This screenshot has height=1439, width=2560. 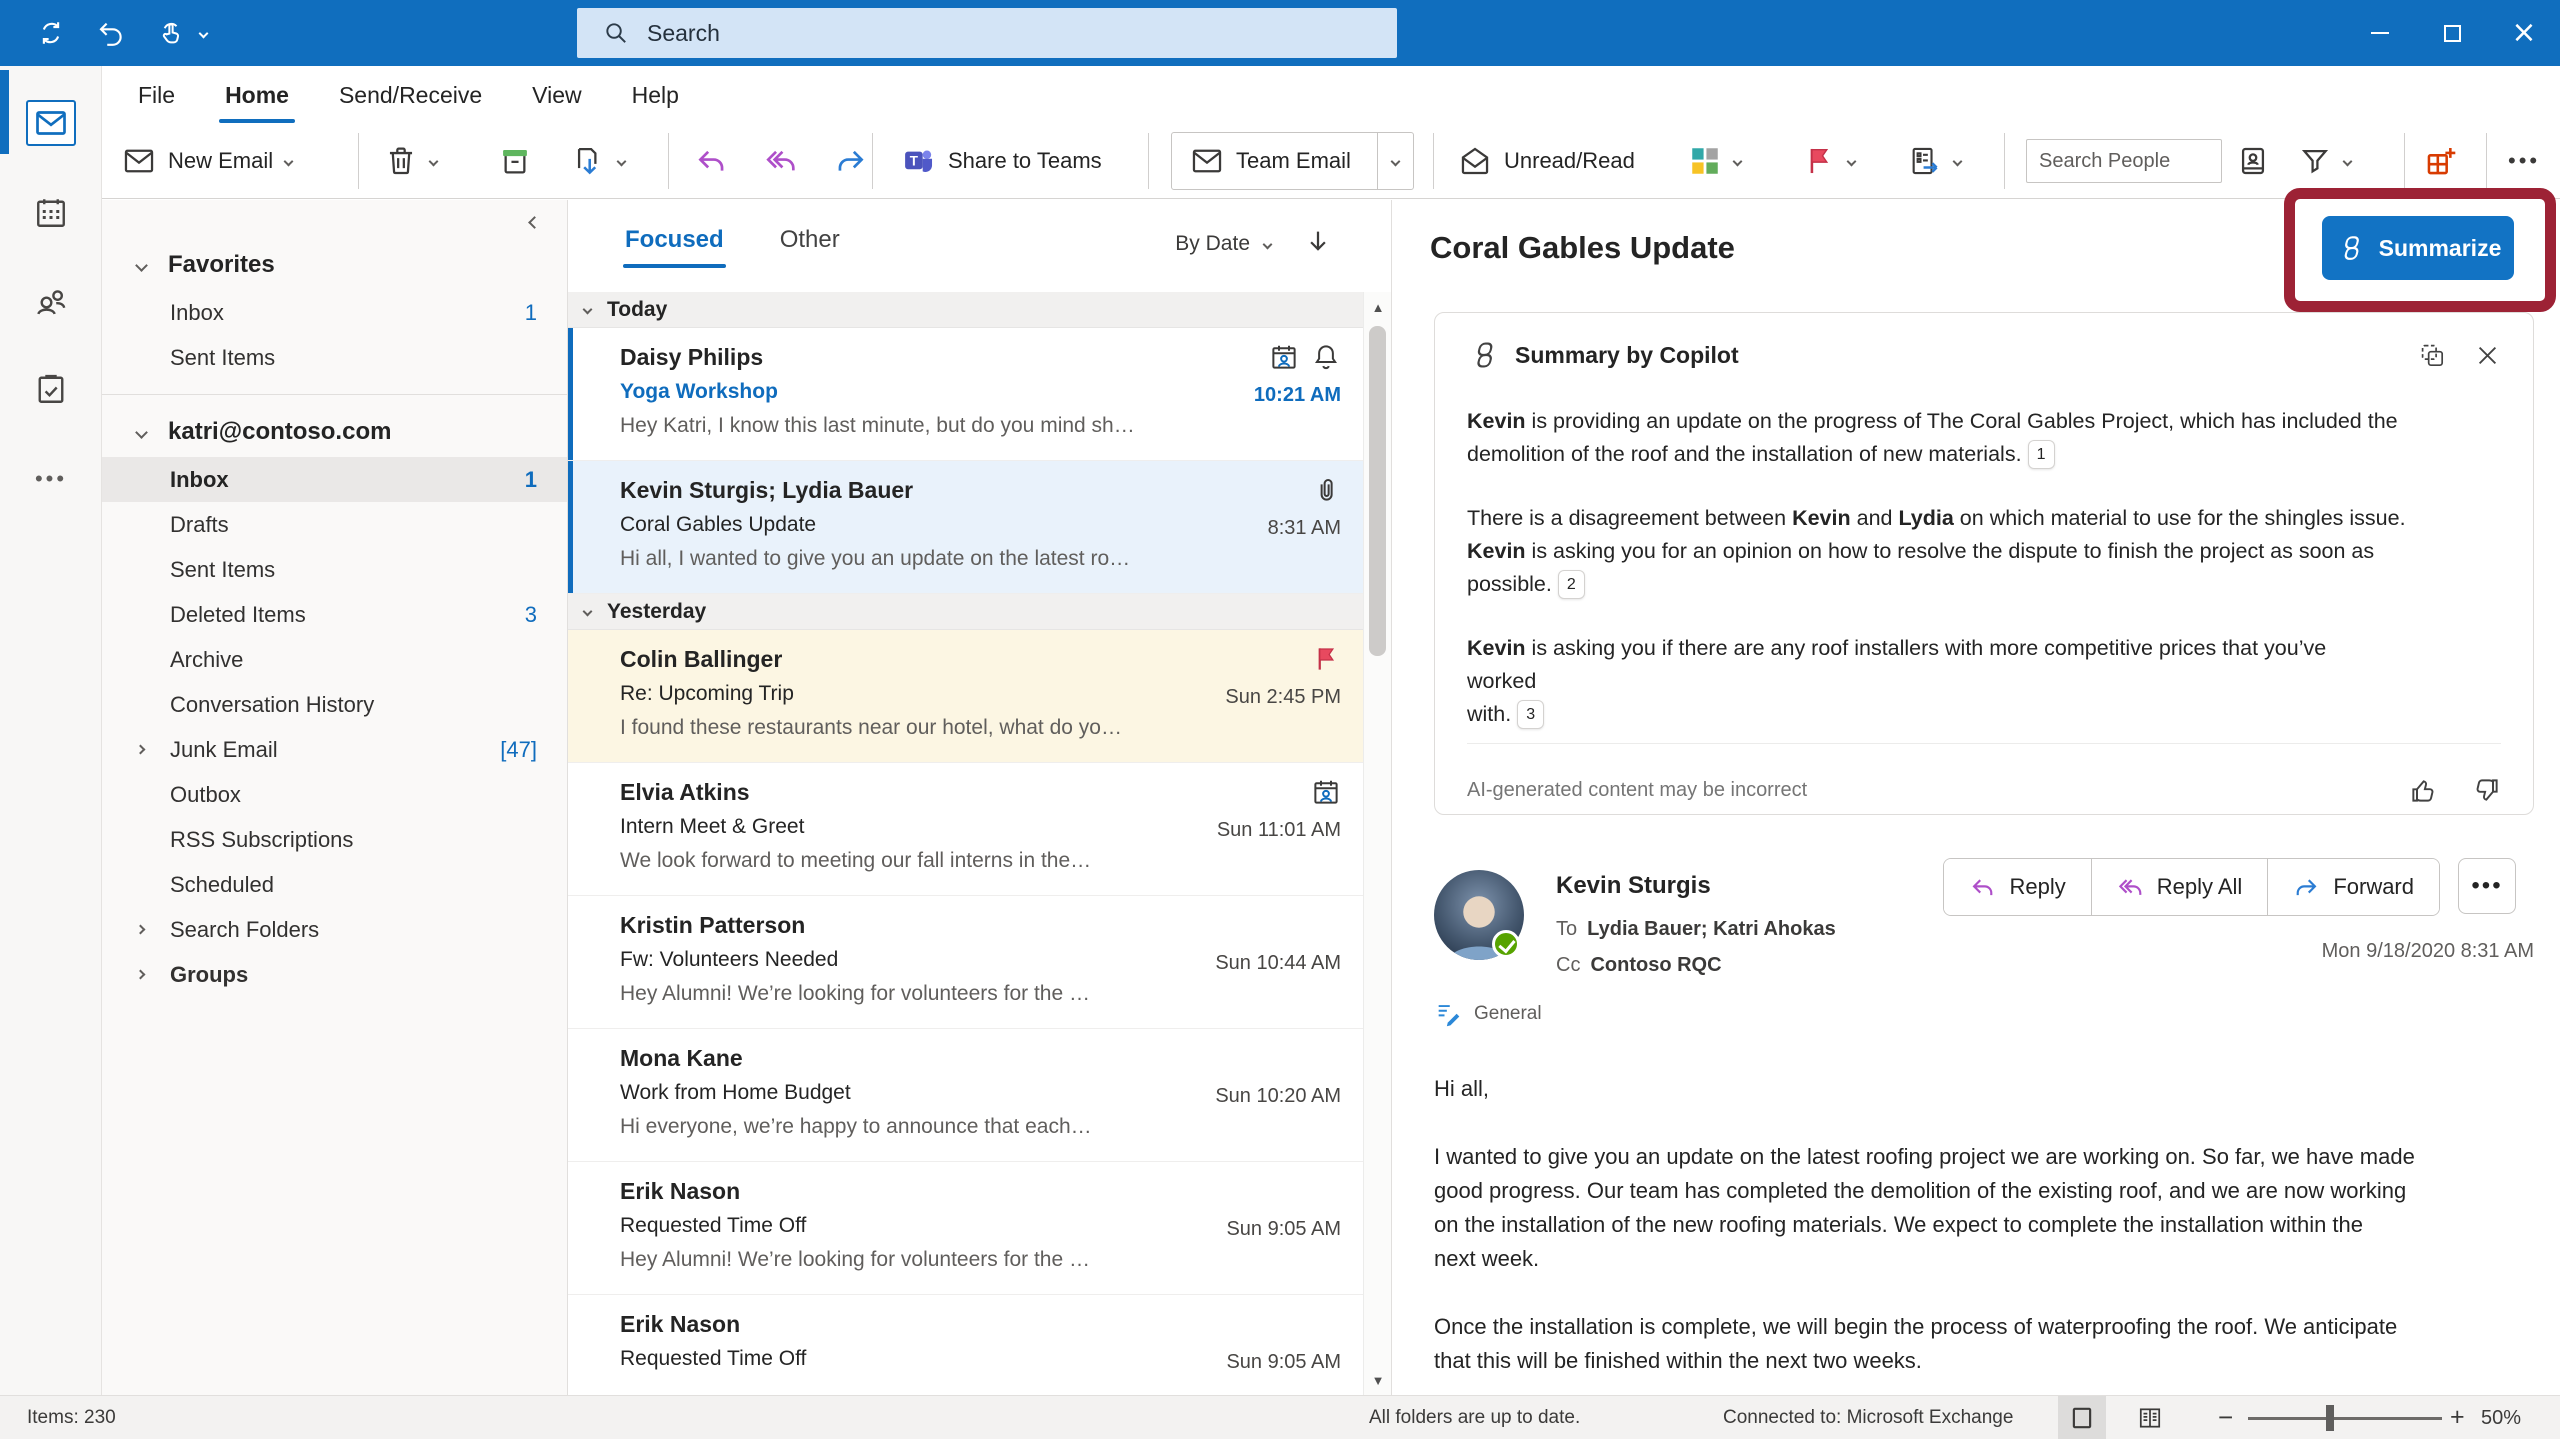 I want to click on message-list-scrollbar: ▲ ▼, so click(x=1377, y=843).